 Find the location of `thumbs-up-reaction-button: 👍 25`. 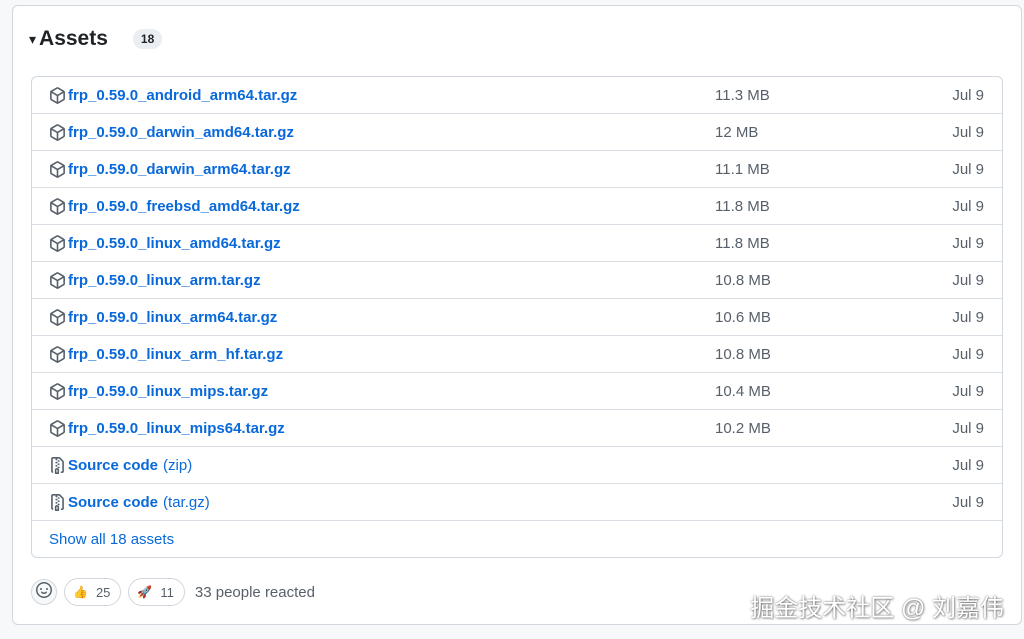

thumbs-up-reaction-button: 👍 25 is located at coordinates (93, 592).